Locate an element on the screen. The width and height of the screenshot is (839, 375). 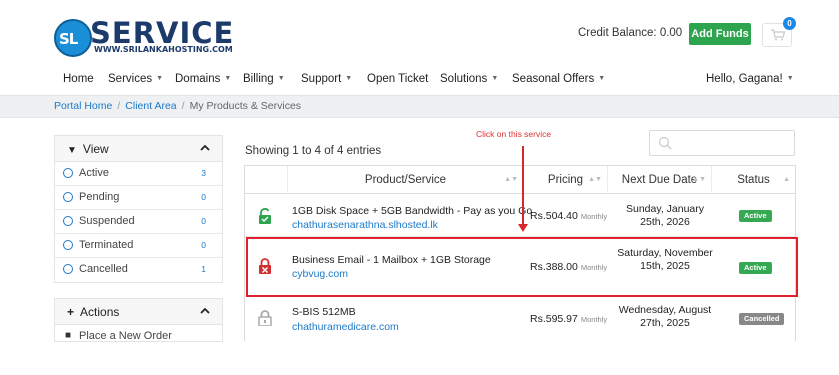
status-badge: Active is located at coordinates (755, 216).